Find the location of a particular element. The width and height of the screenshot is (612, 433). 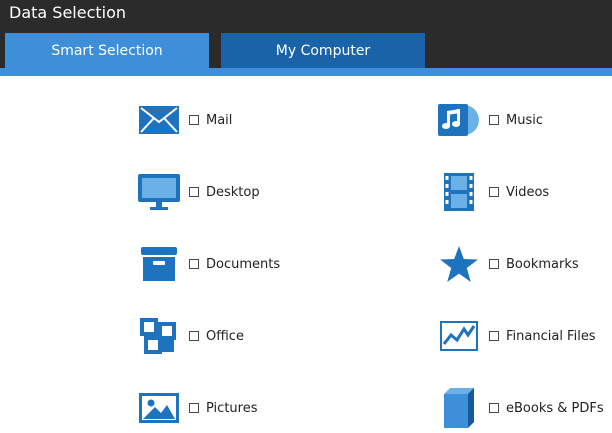

tab-smart-selection: Smart Selection is located at coordinates (107, 50).